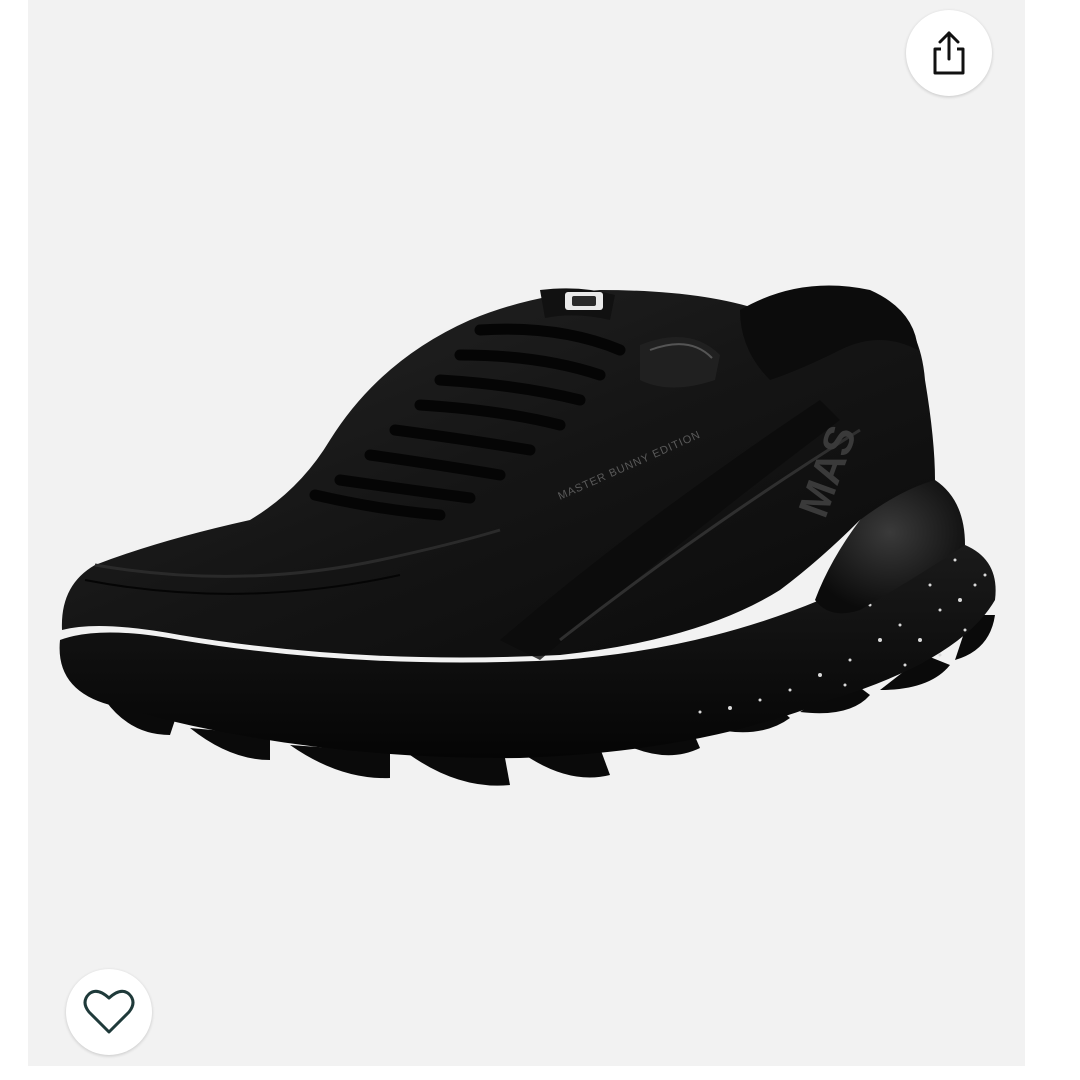  I want to click on heart-outline-icon, so click(109, 1012).